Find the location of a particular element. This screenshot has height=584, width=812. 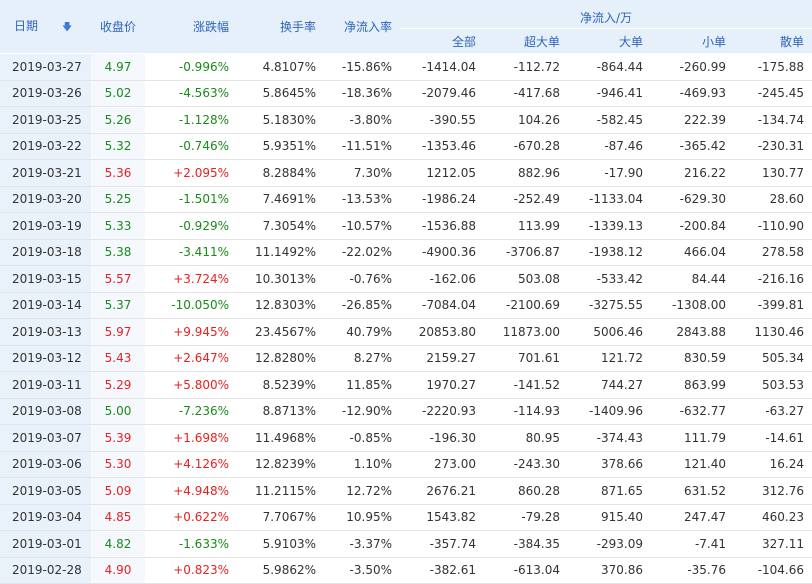

column-header-close: 收盘价 is located at coordinates (118, 27).